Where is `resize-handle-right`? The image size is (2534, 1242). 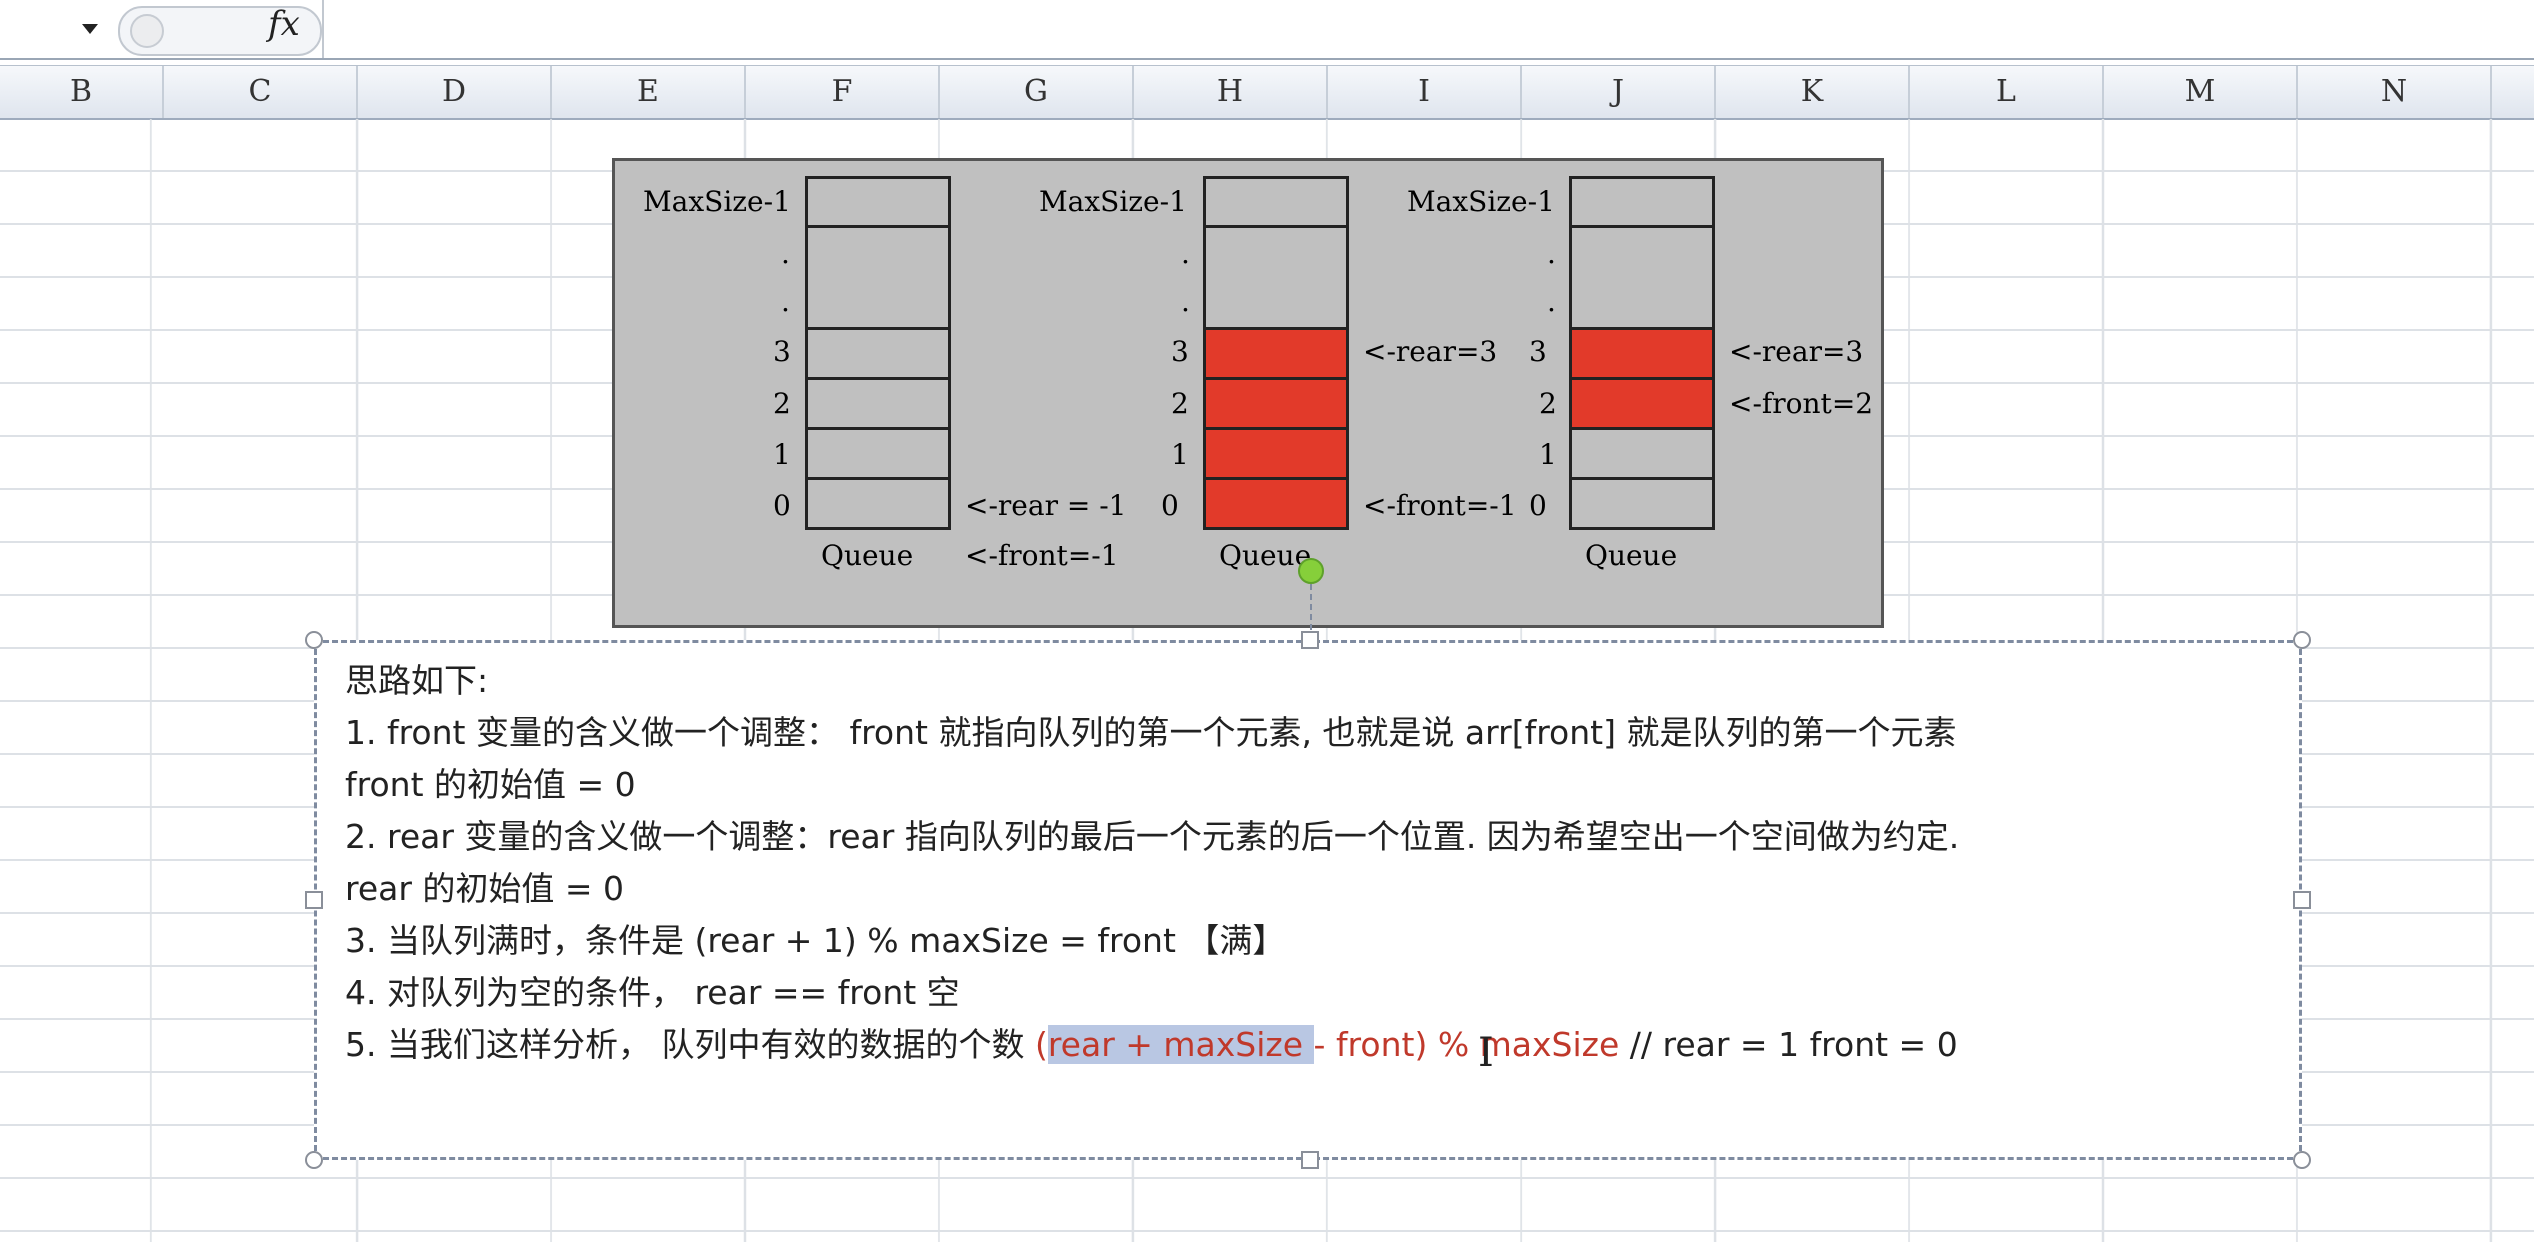 resize-handle-right is located at coordinates (2302, 900).